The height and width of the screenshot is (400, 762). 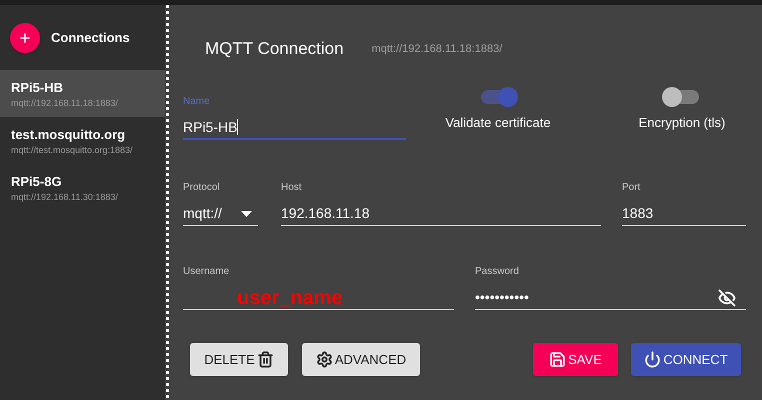 What do you see at coordinates (575, 359) in the screenshot?
I see `save-button: SAVE` at bounding box center [575, 359].